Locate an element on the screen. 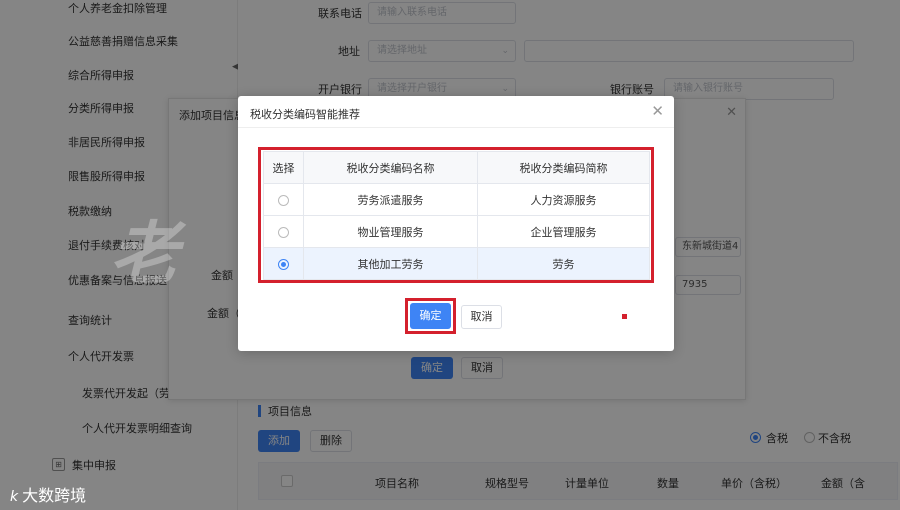  divider is located at coordinates (456, 127).